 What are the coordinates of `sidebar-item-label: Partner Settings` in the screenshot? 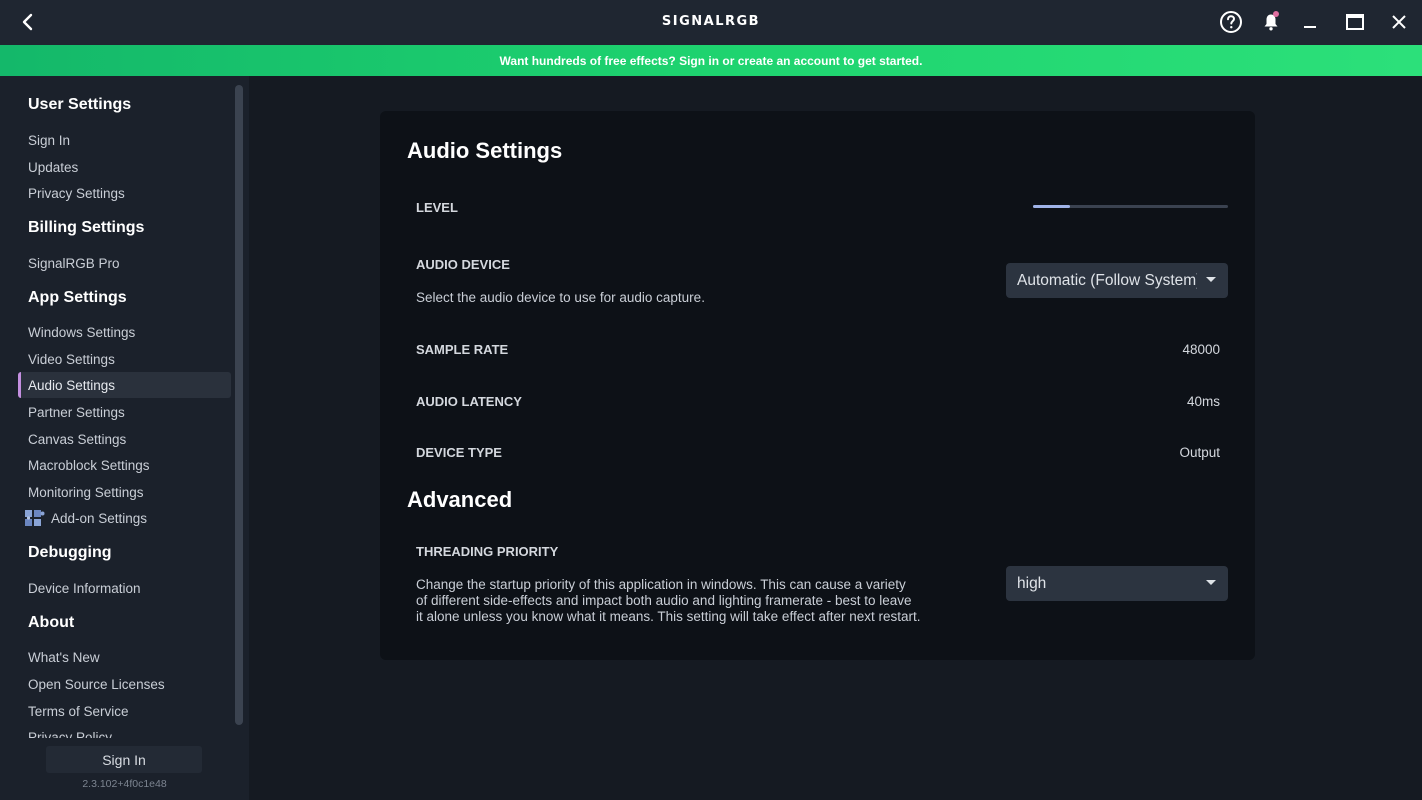 It's located at (76, 412).